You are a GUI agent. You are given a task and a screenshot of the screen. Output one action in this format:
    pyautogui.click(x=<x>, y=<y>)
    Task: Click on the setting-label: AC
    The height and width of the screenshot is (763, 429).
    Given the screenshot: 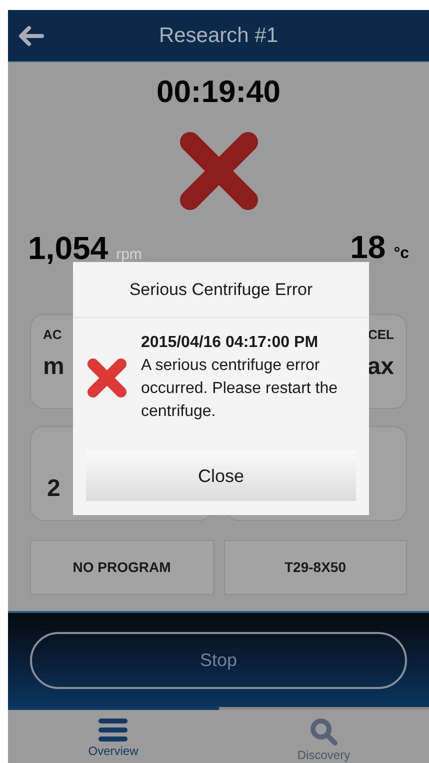 What is the action you would take?
    pyautogui.click(x=52, y=335)
    